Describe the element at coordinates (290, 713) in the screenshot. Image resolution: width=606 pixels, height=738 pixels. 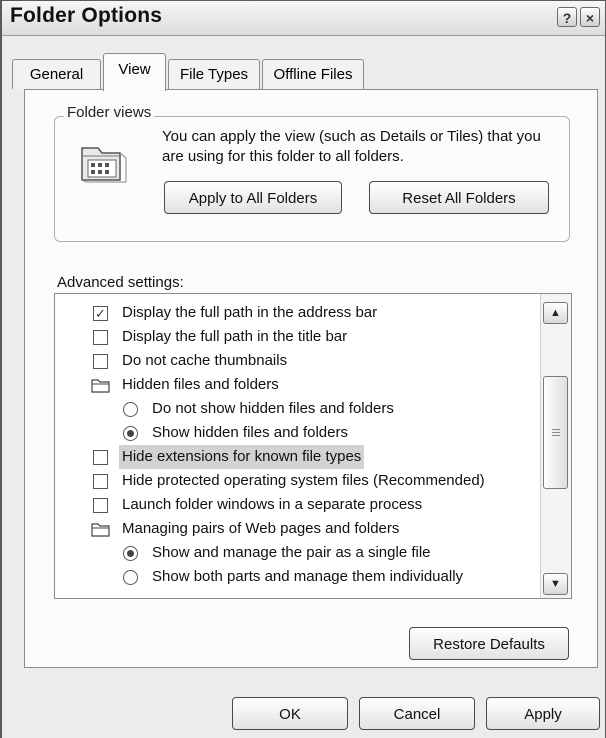
I see `ok-button: OK` at that location.